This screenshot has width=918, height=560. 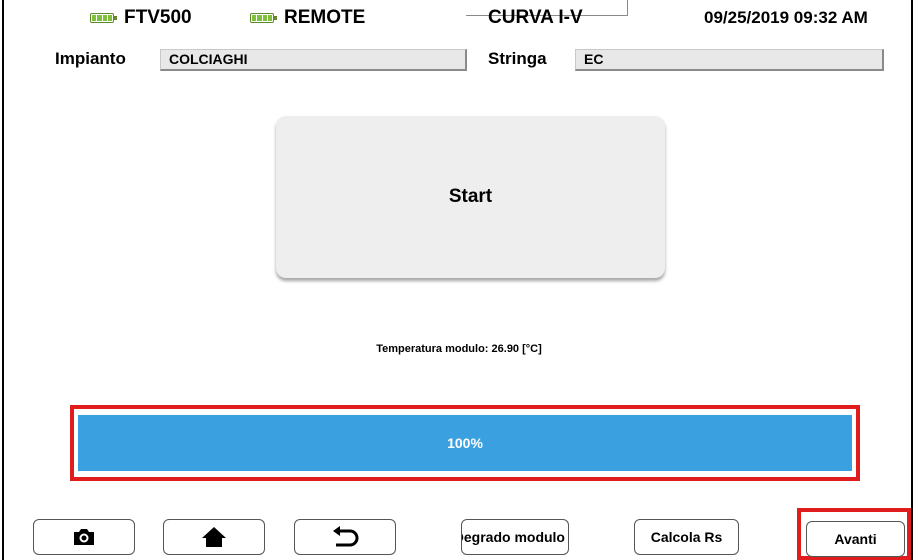 I want to click on calcola-rs-button: Calcola Rs, so click(x=686, y=537).